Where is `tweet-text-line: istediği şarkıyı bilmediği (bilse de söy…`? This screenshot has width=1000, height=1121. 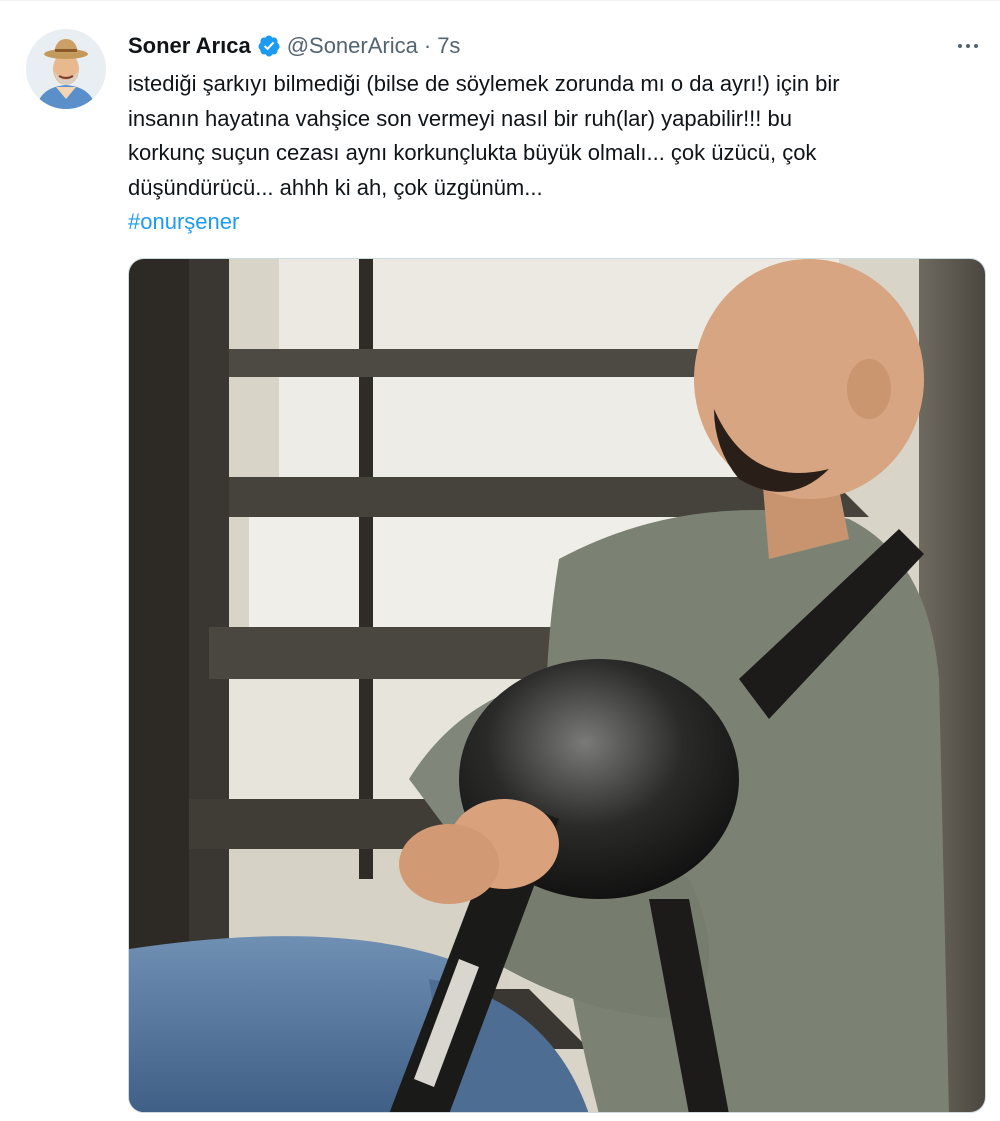 tweet-text-line: istediği şarkıyı bilmediği (bilse de söy… is located at coordinates (484, 83).